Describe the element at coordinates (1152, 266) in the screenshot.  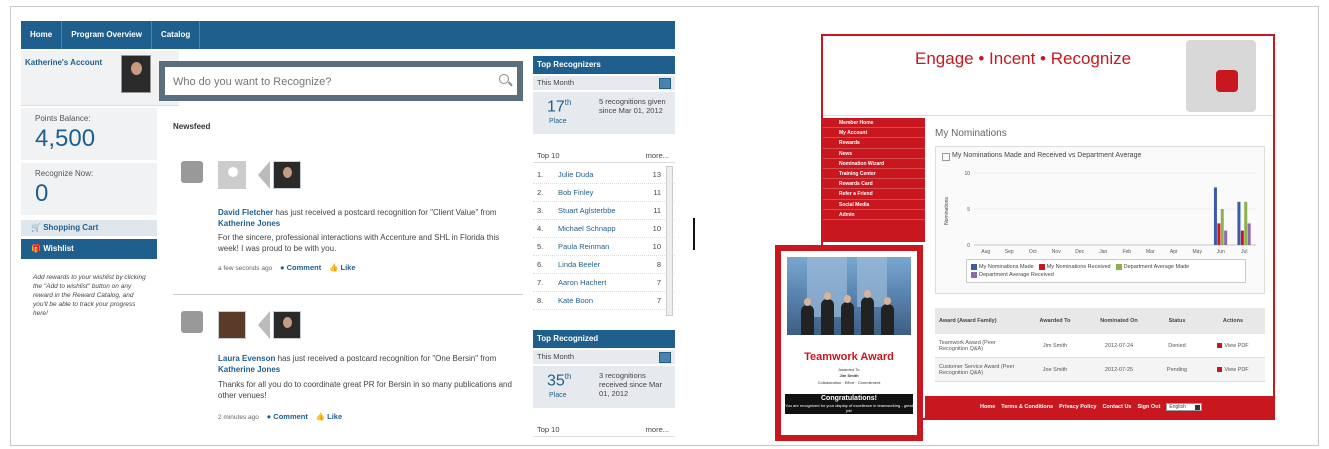
I see `legend-entry: Department Average Made` at that location.